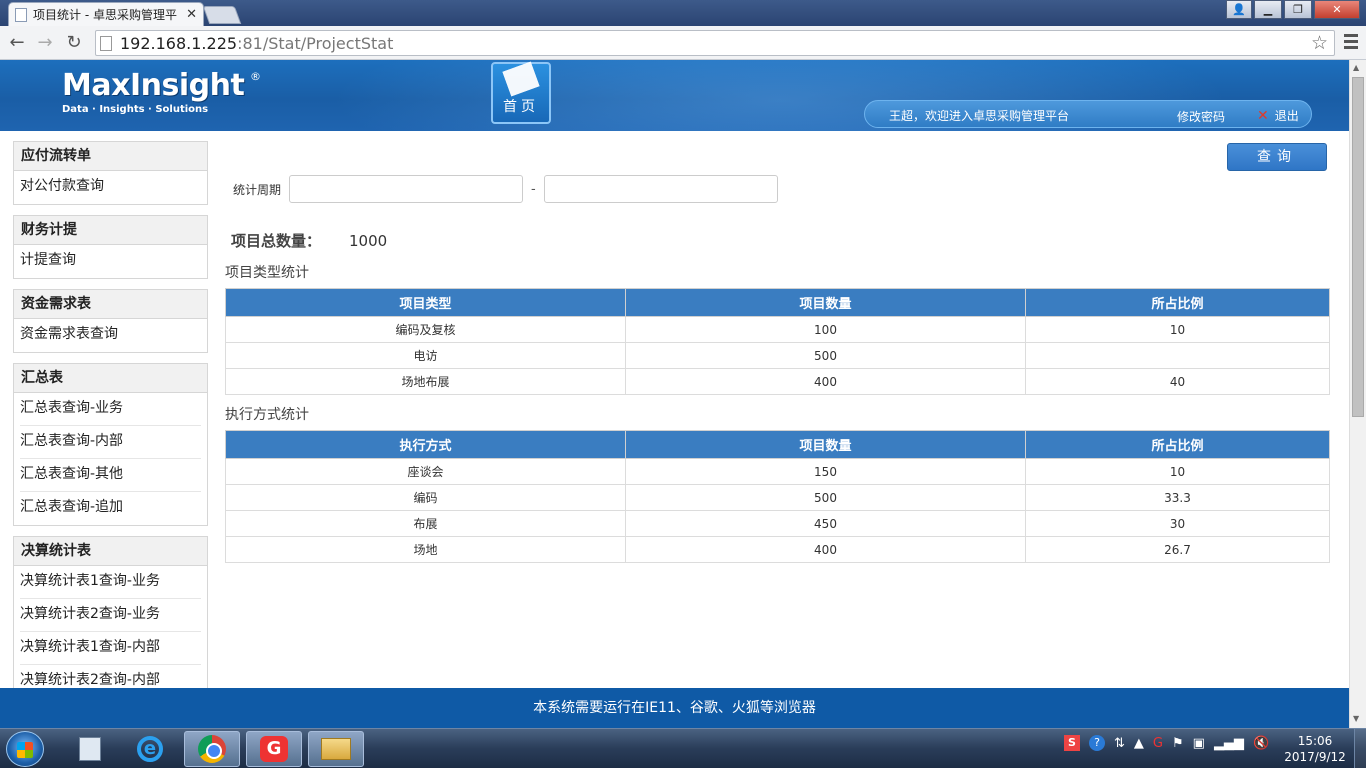 The width and height of the screenshot is (1366, 768). I want to click on page-scrollbar: ▲ ▼, so click(1357, 394).